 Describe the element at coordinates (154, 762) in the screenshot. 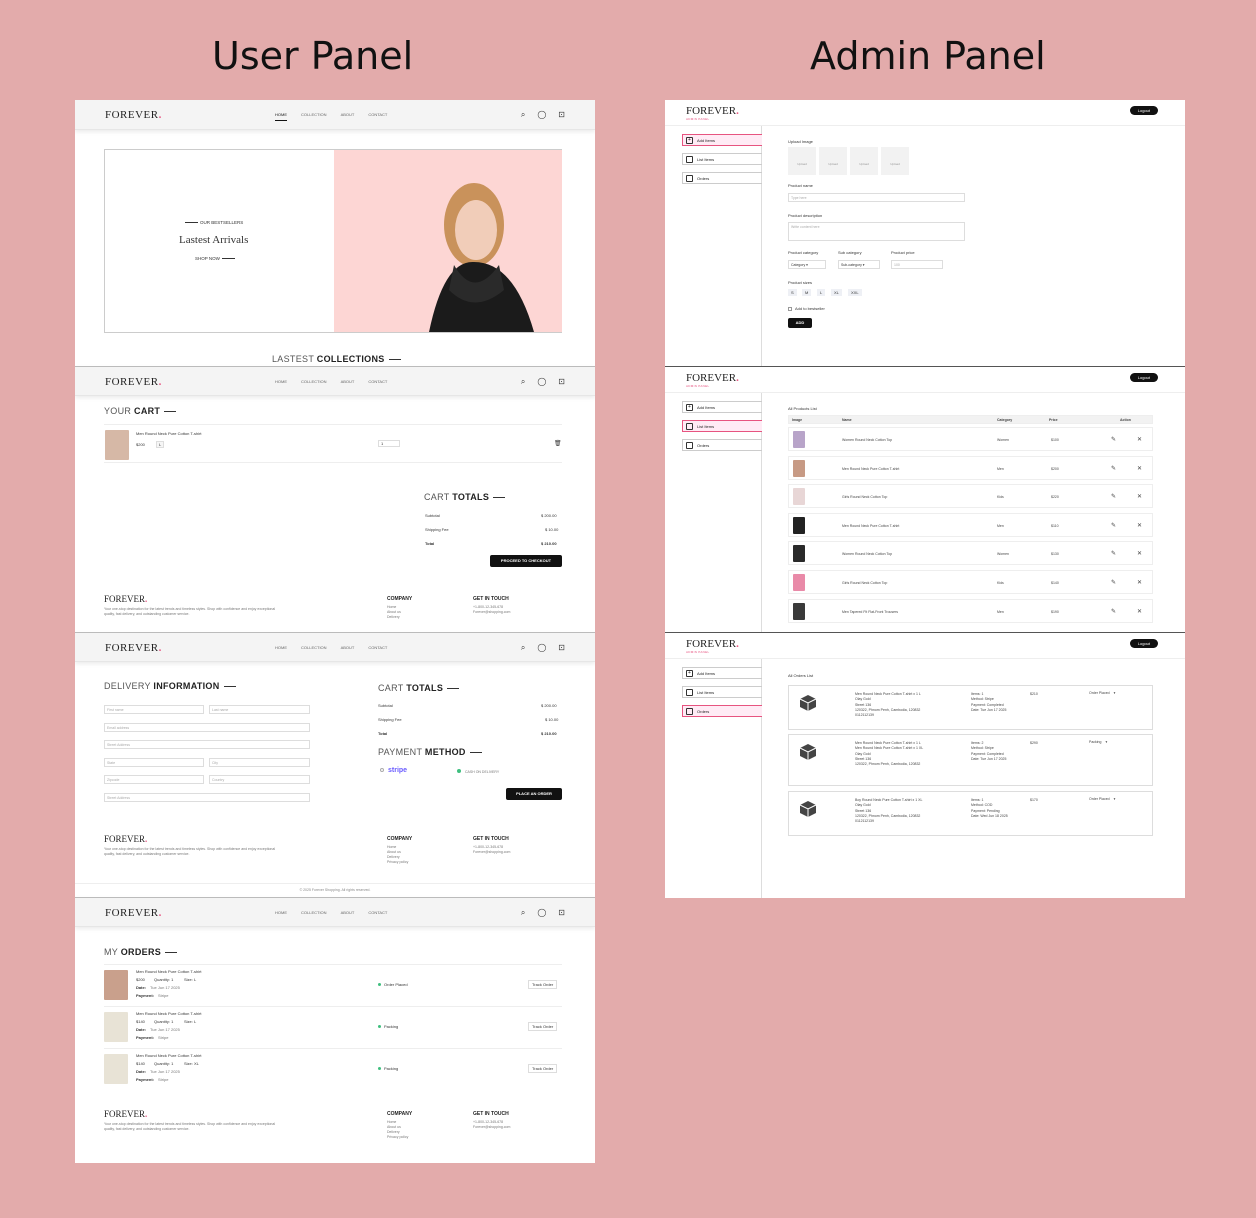

I see `state-field: State` at that location.